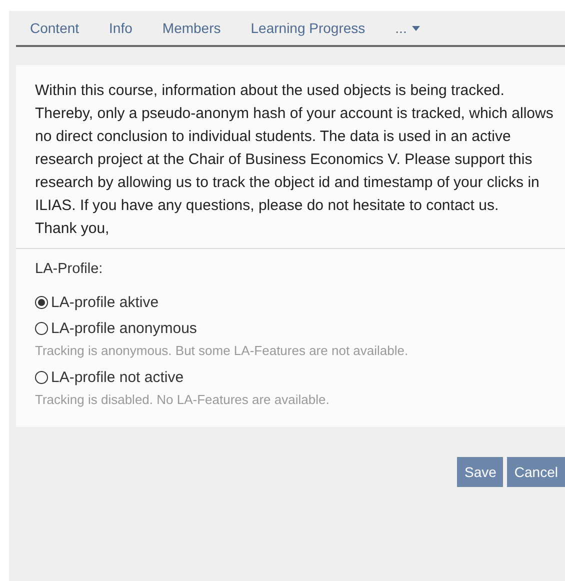  Describe the element at coordinates (295, 377) in the screenshot. I see `radio-option: LA-profile not active` at that location.